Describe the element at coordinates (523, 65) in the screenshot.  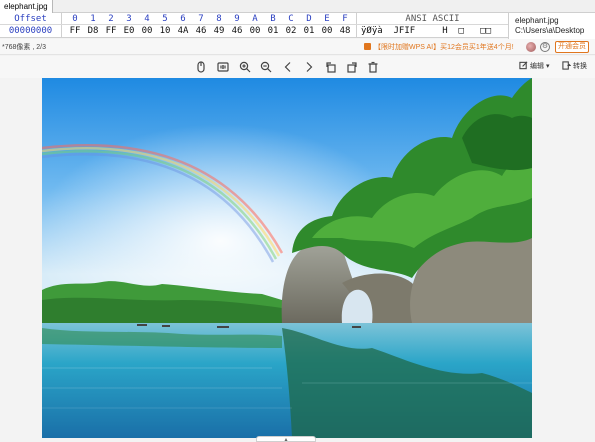
I see `edit-icon` at that location.